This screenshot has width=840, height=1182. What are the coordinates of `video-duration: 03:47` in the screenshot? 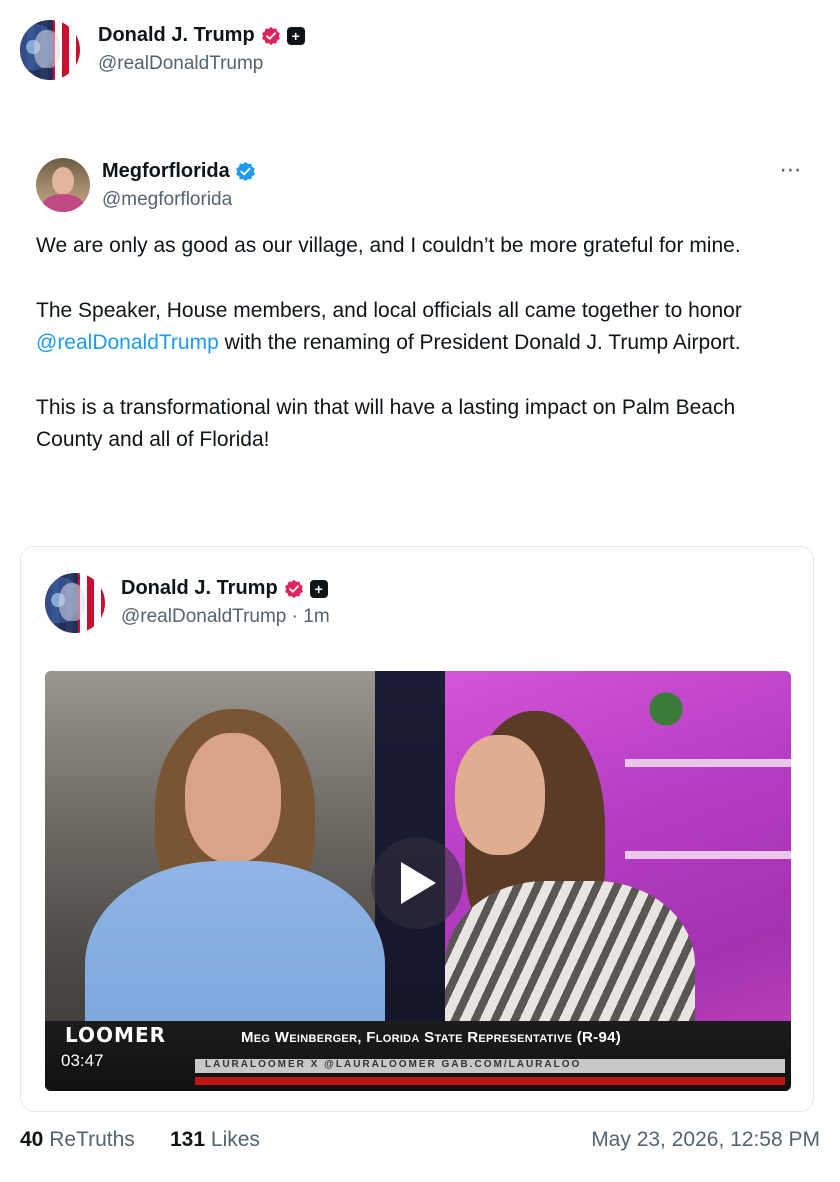 It's located at (82, 1060).